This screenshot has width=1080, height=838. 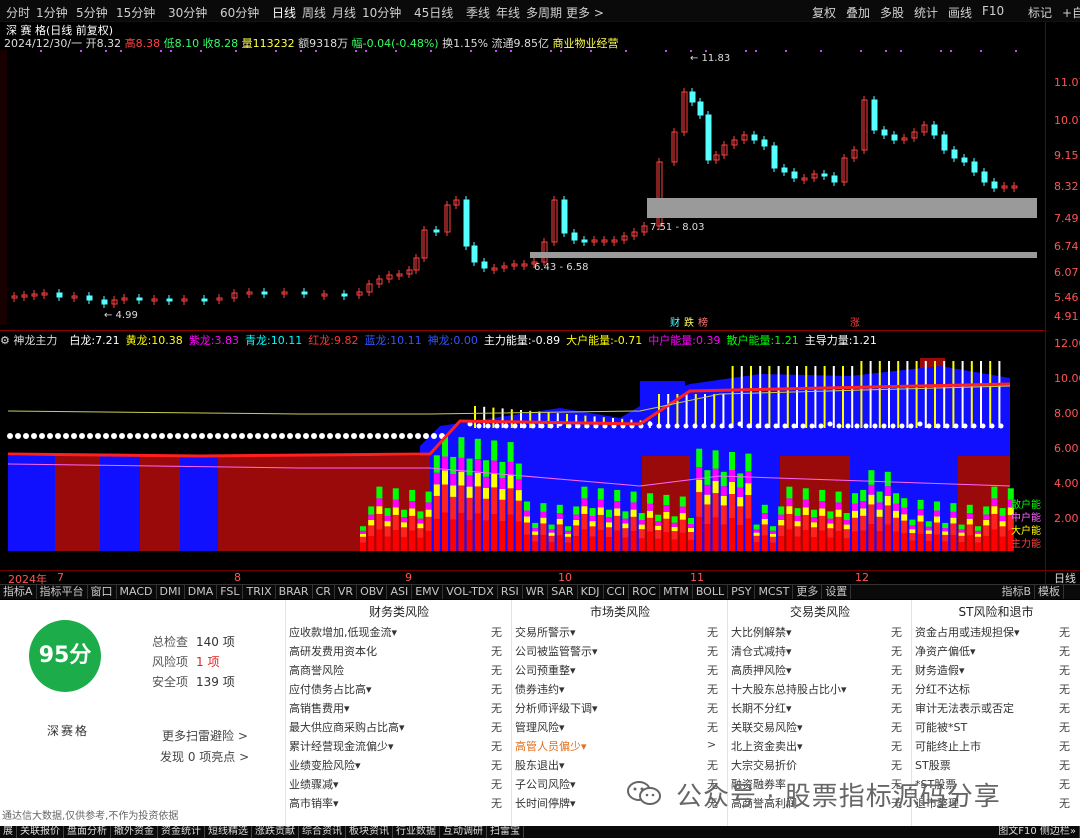 What do you see at coordinates (228, 832) in the screenshot?
I see `bottom-tab: 短线精选` at bounding box center [228, 832].